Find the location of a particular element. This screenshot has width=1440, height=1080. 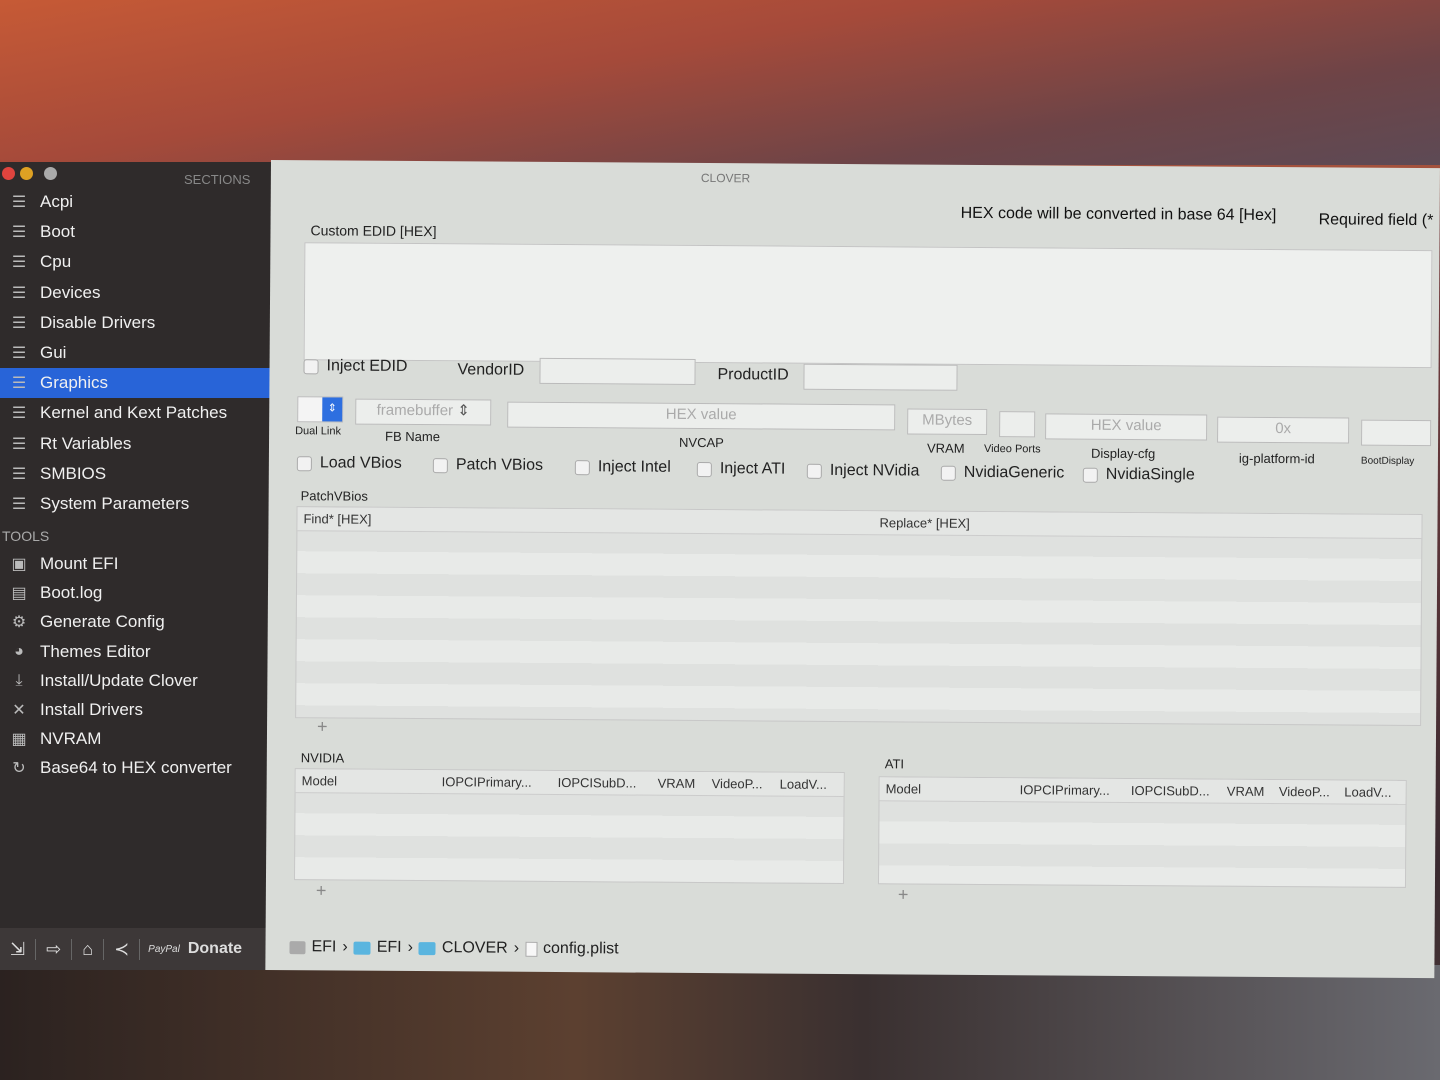

display-cfg-input: HEX value is located at coordinates (1126, 427).